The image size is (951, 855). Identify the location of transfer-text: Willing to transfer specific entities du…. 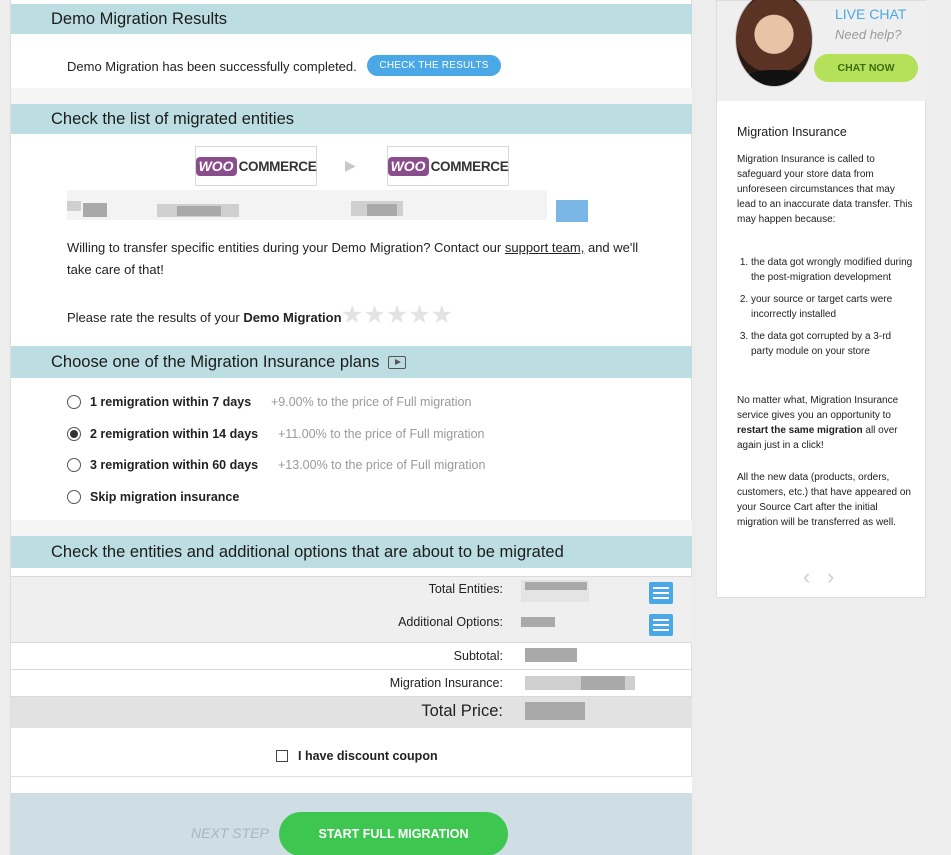
(367, 259).